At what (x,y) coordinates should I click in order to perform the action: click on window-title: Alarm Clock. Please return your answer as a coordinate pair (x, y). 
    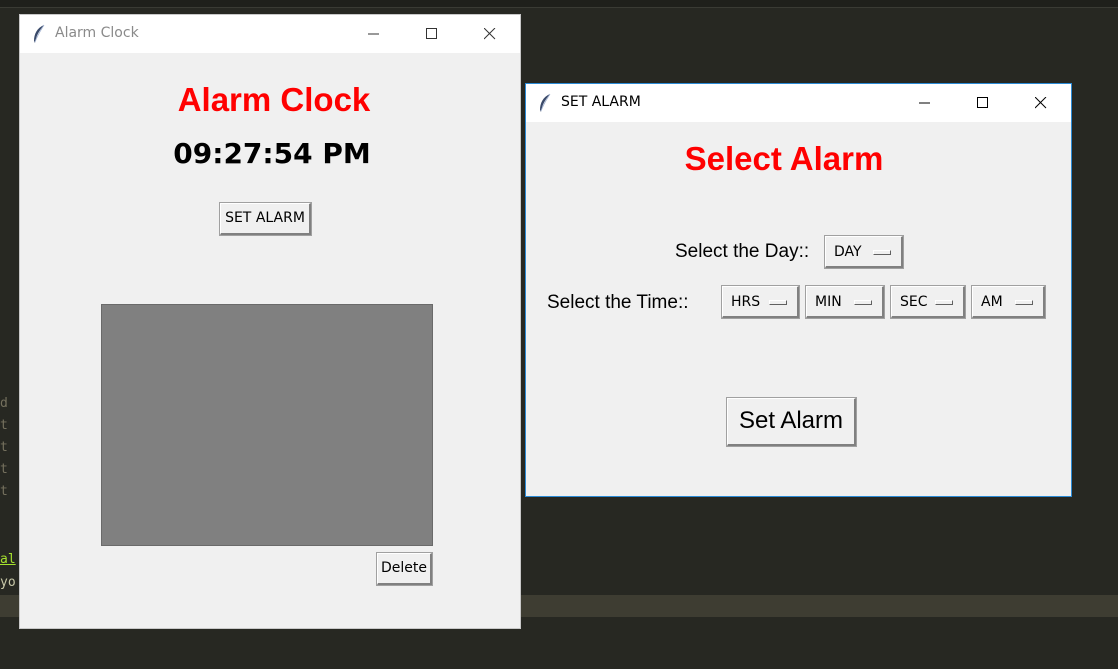
    Looking at the image, I should click on (97, 33).